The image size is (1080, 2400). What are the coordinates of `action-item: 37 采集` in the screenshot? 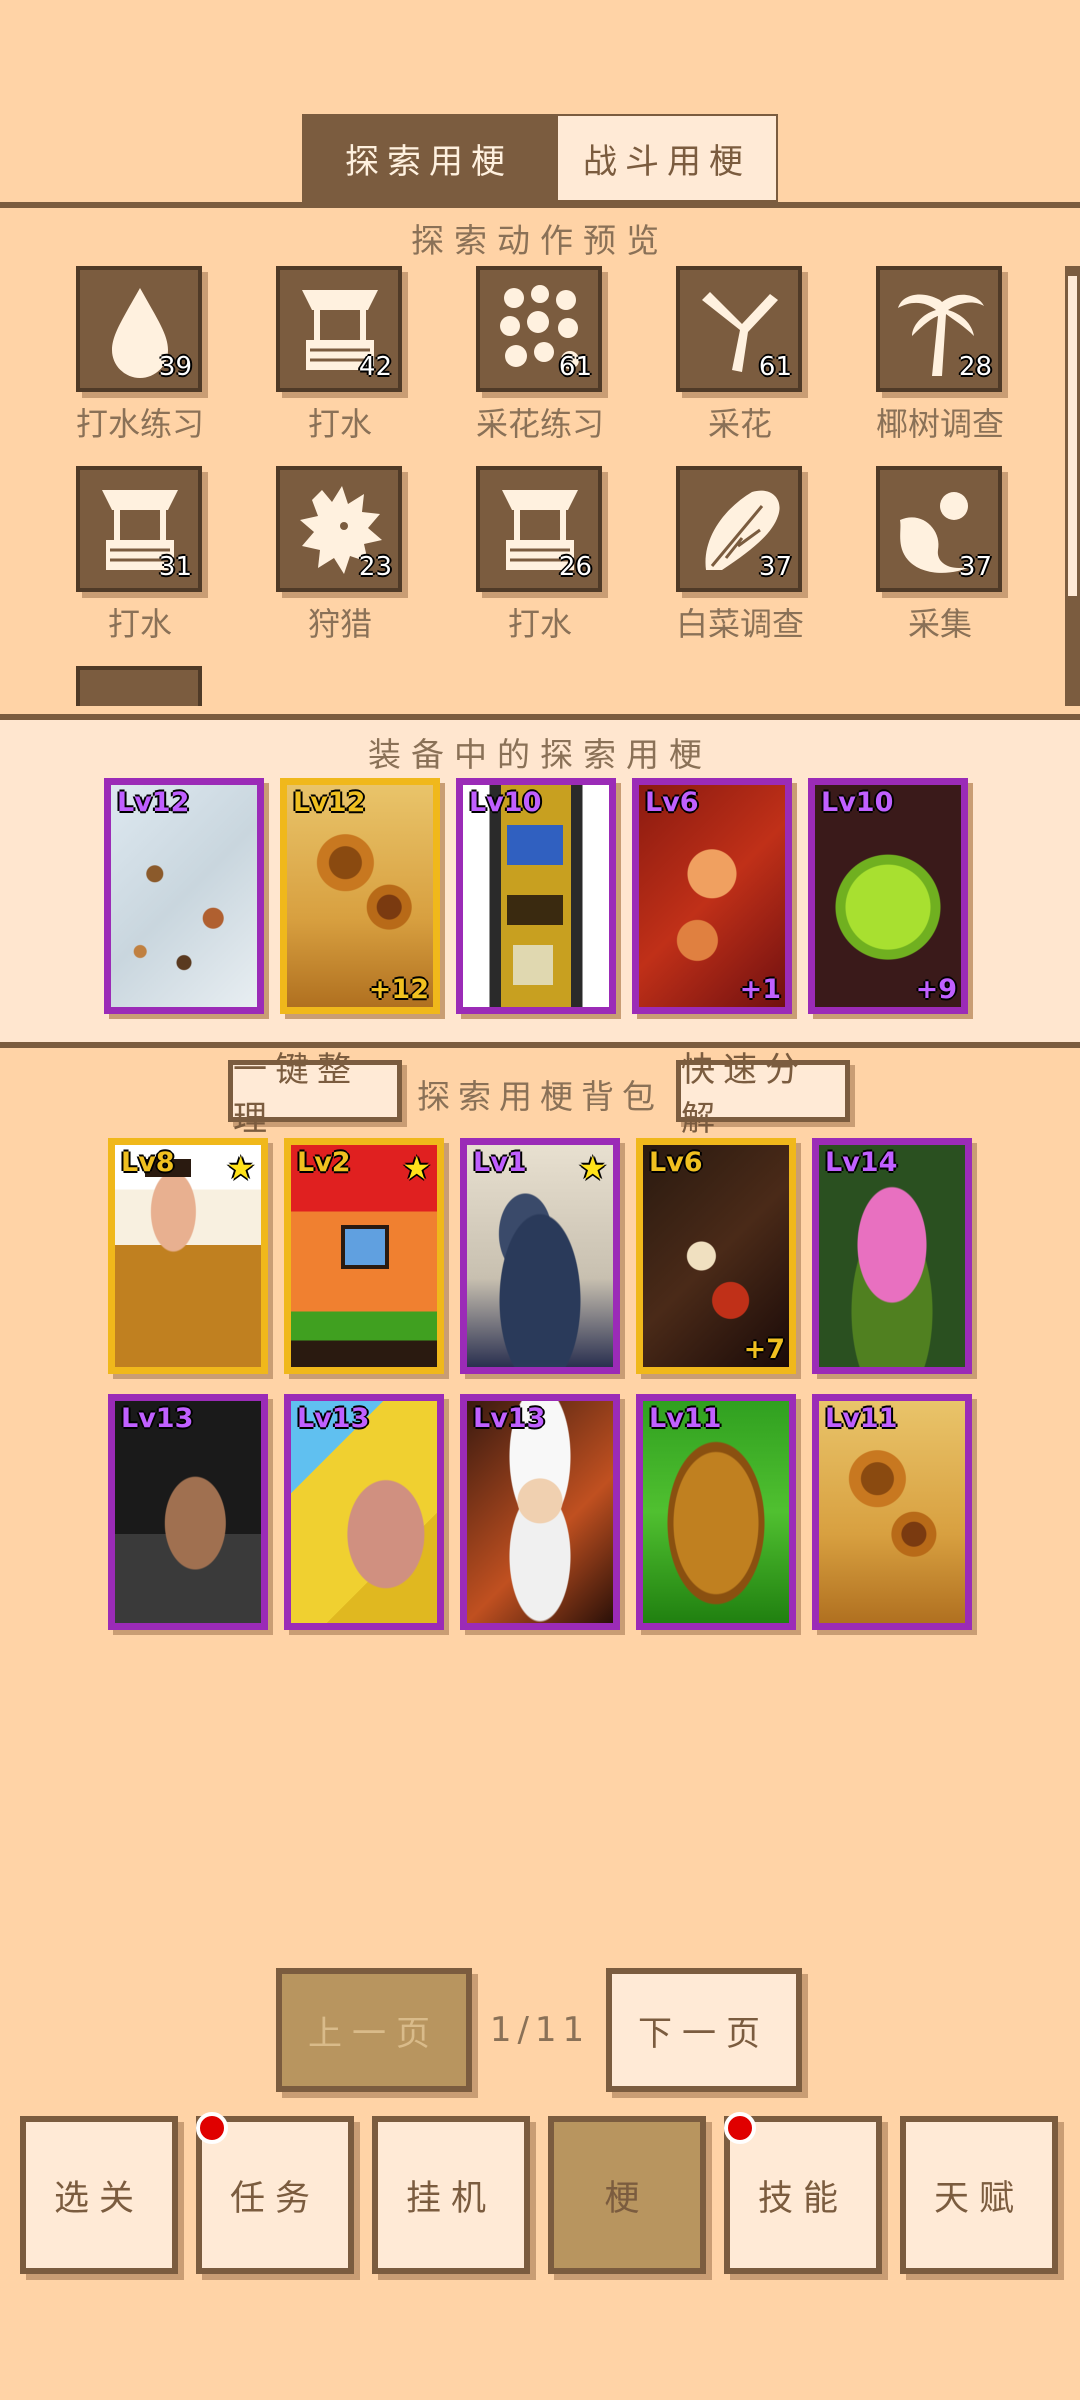 It's located at (935, 561).